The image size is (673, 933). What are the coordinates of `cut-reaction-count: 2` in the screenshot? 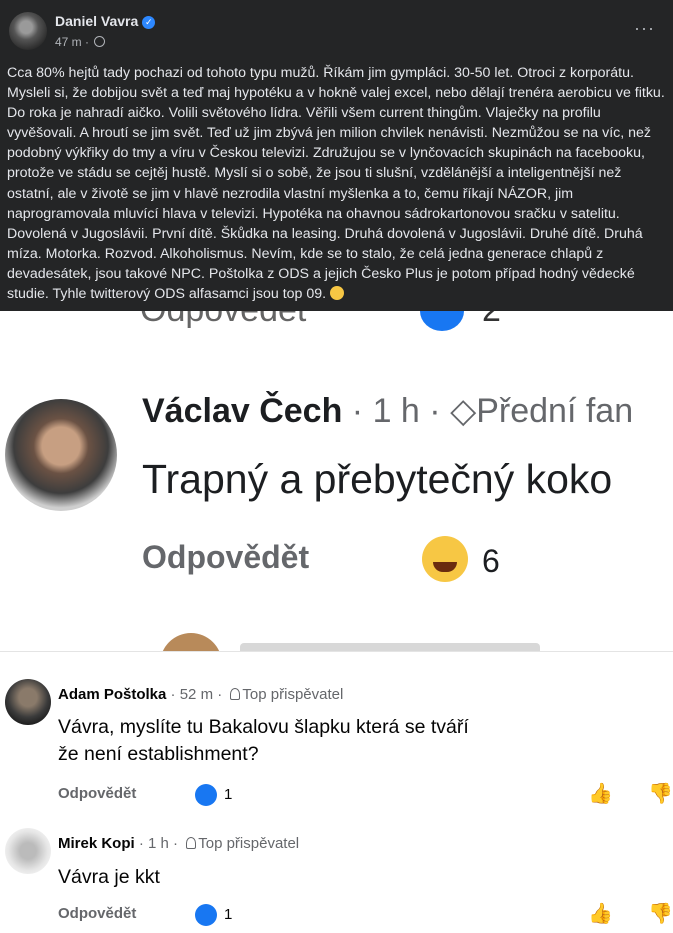 It's located at (491, 320).